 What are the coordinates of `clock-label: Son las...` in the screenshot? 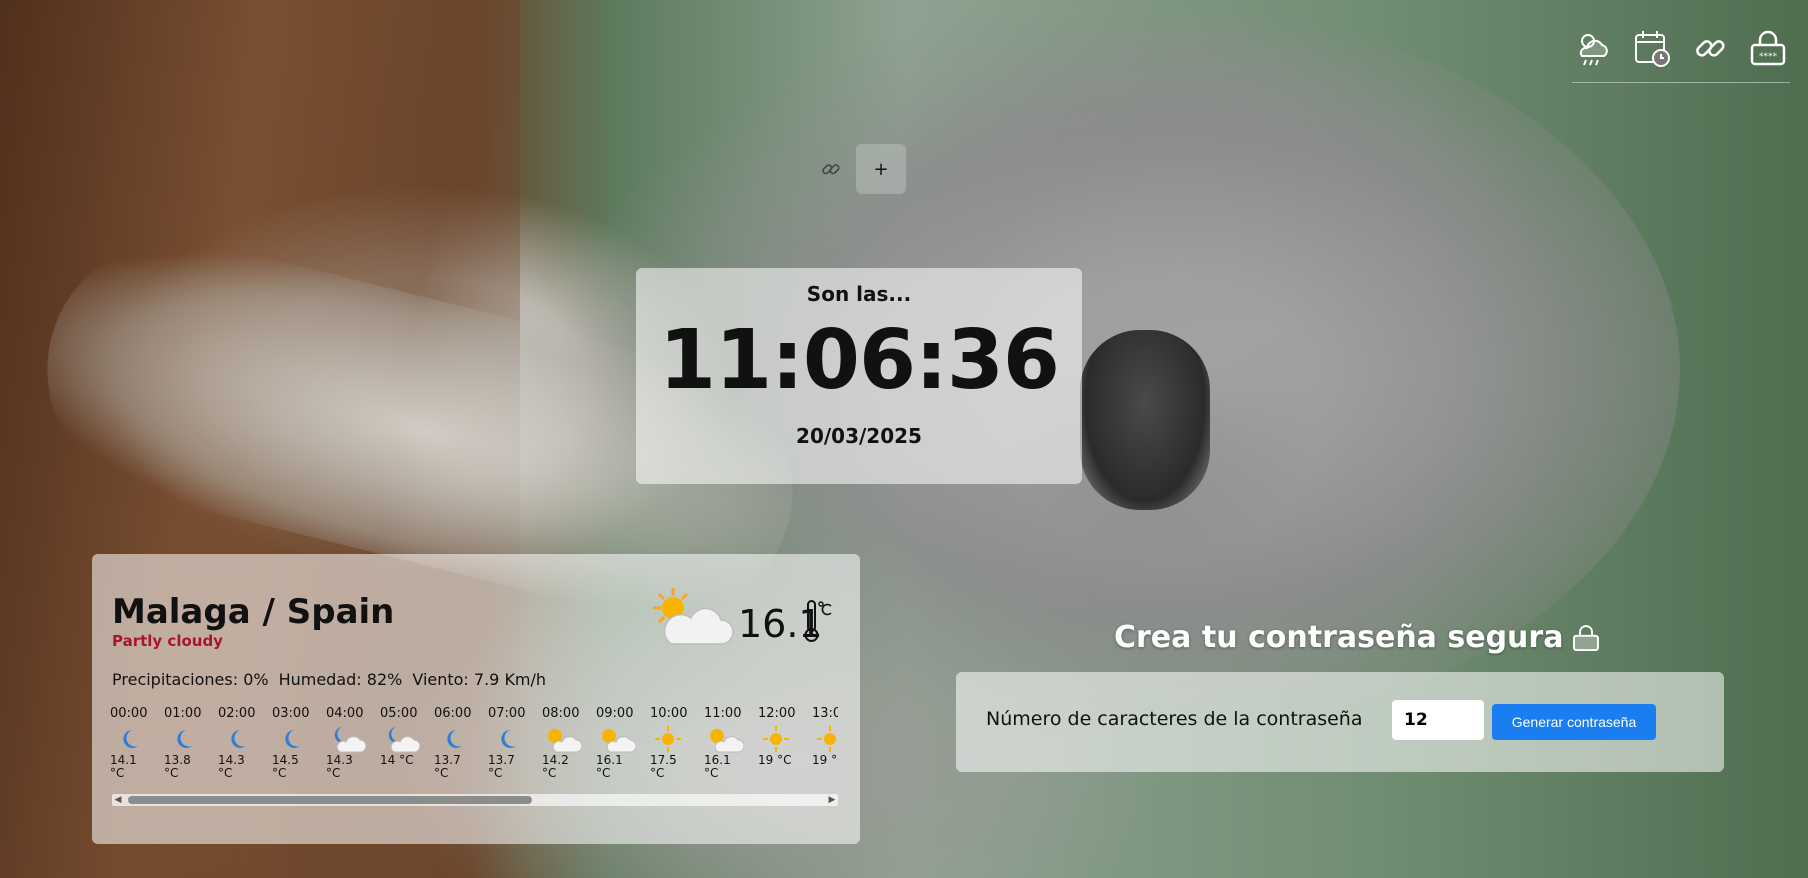 It's located at (859, 294).